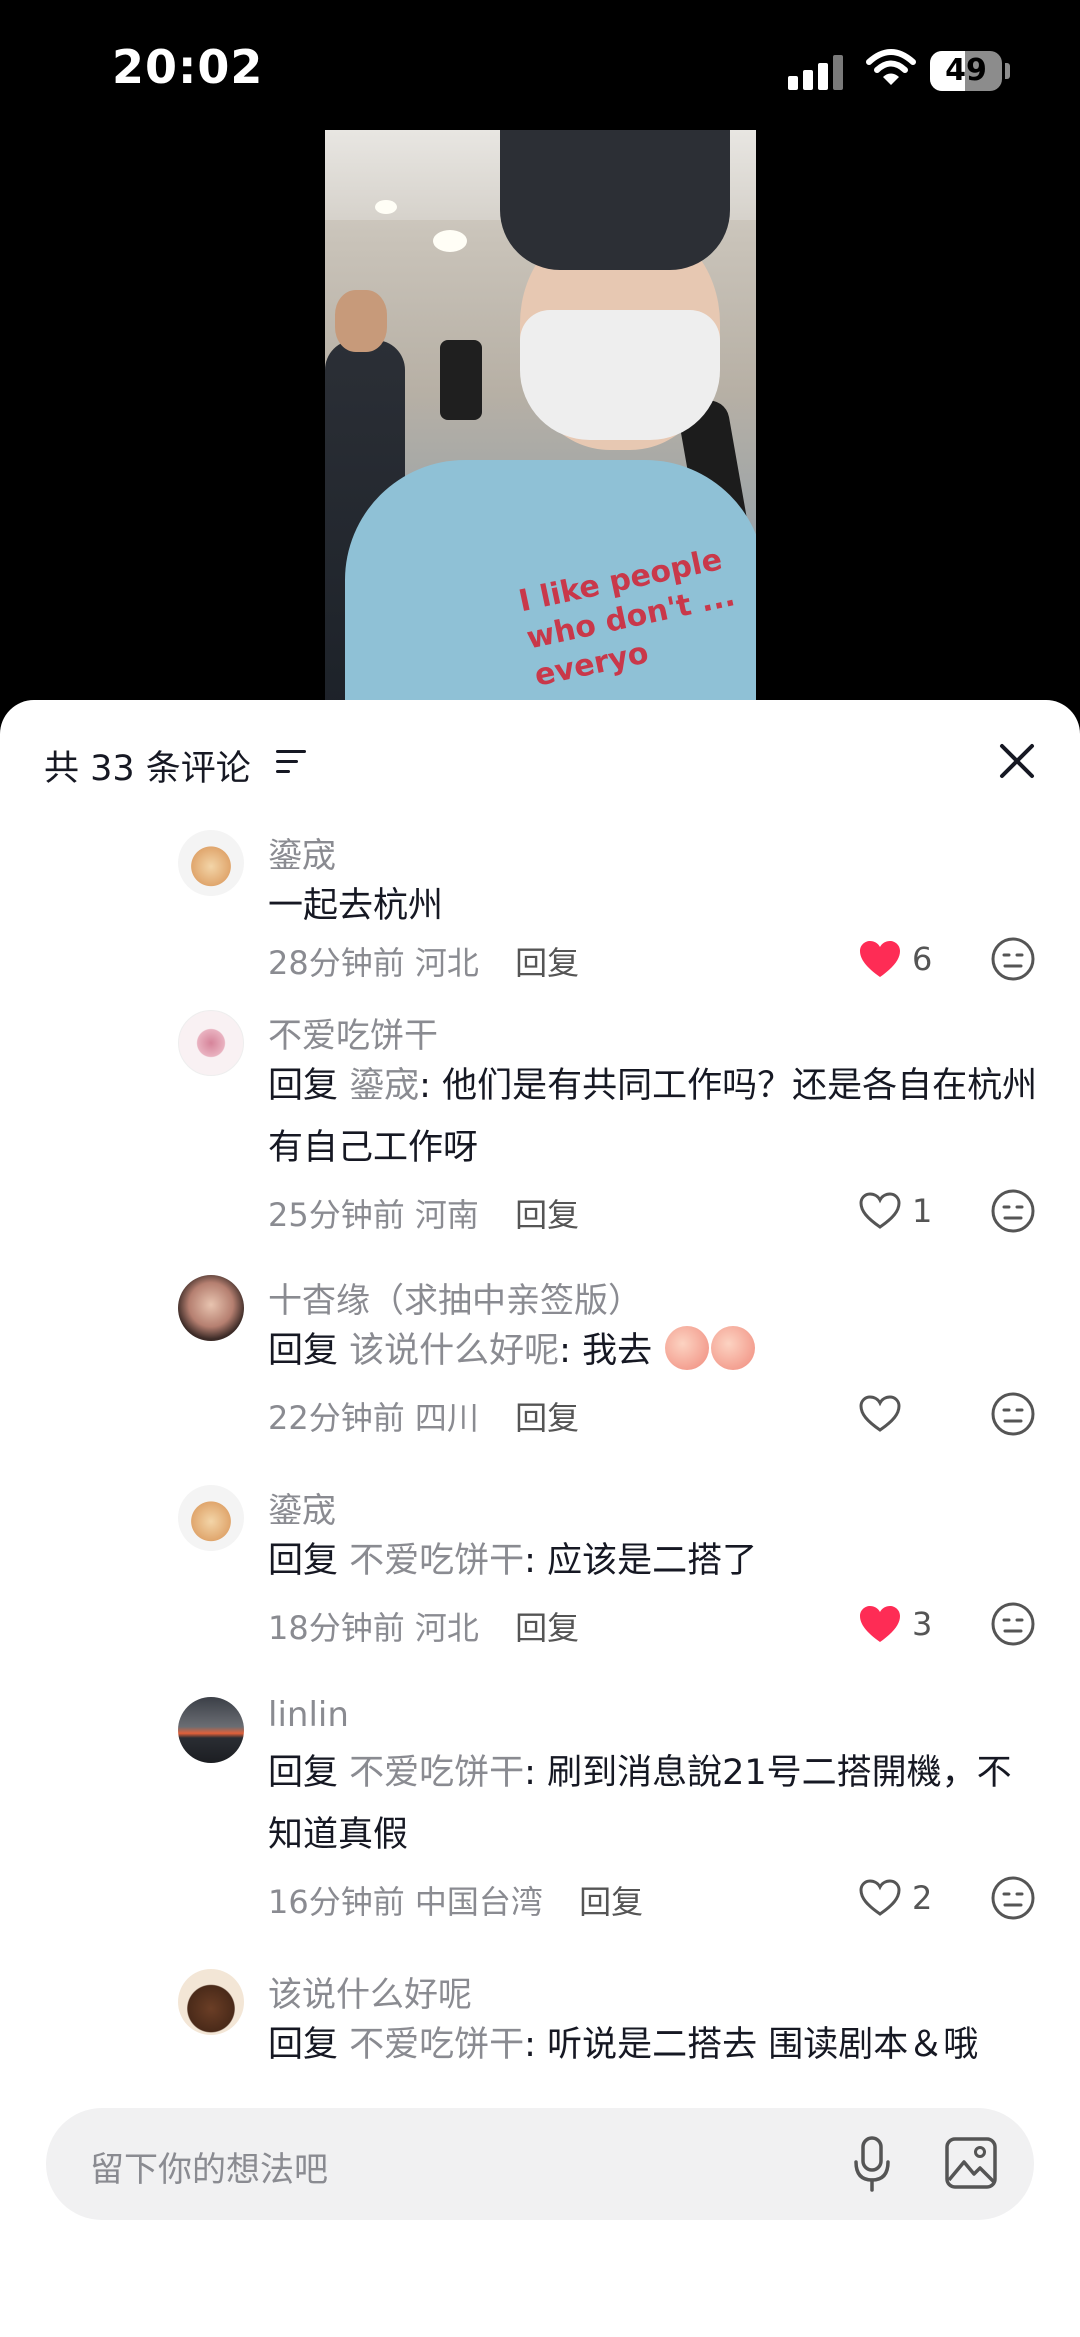 The height and width of the screenshot is (2337, 1080). I want to click on comment-location: 四川, so click(446, 1418).